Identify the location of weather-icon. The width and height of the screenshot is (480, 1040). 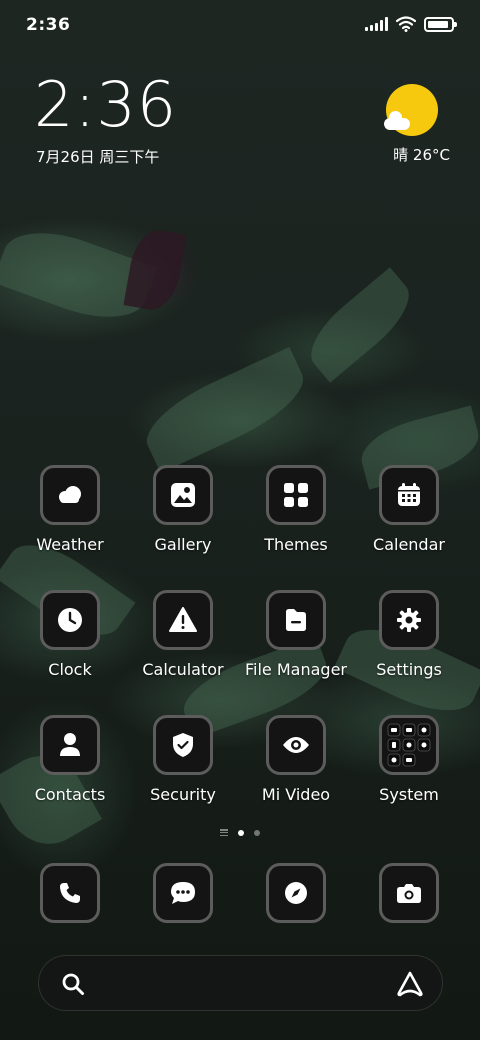
(70, 494).